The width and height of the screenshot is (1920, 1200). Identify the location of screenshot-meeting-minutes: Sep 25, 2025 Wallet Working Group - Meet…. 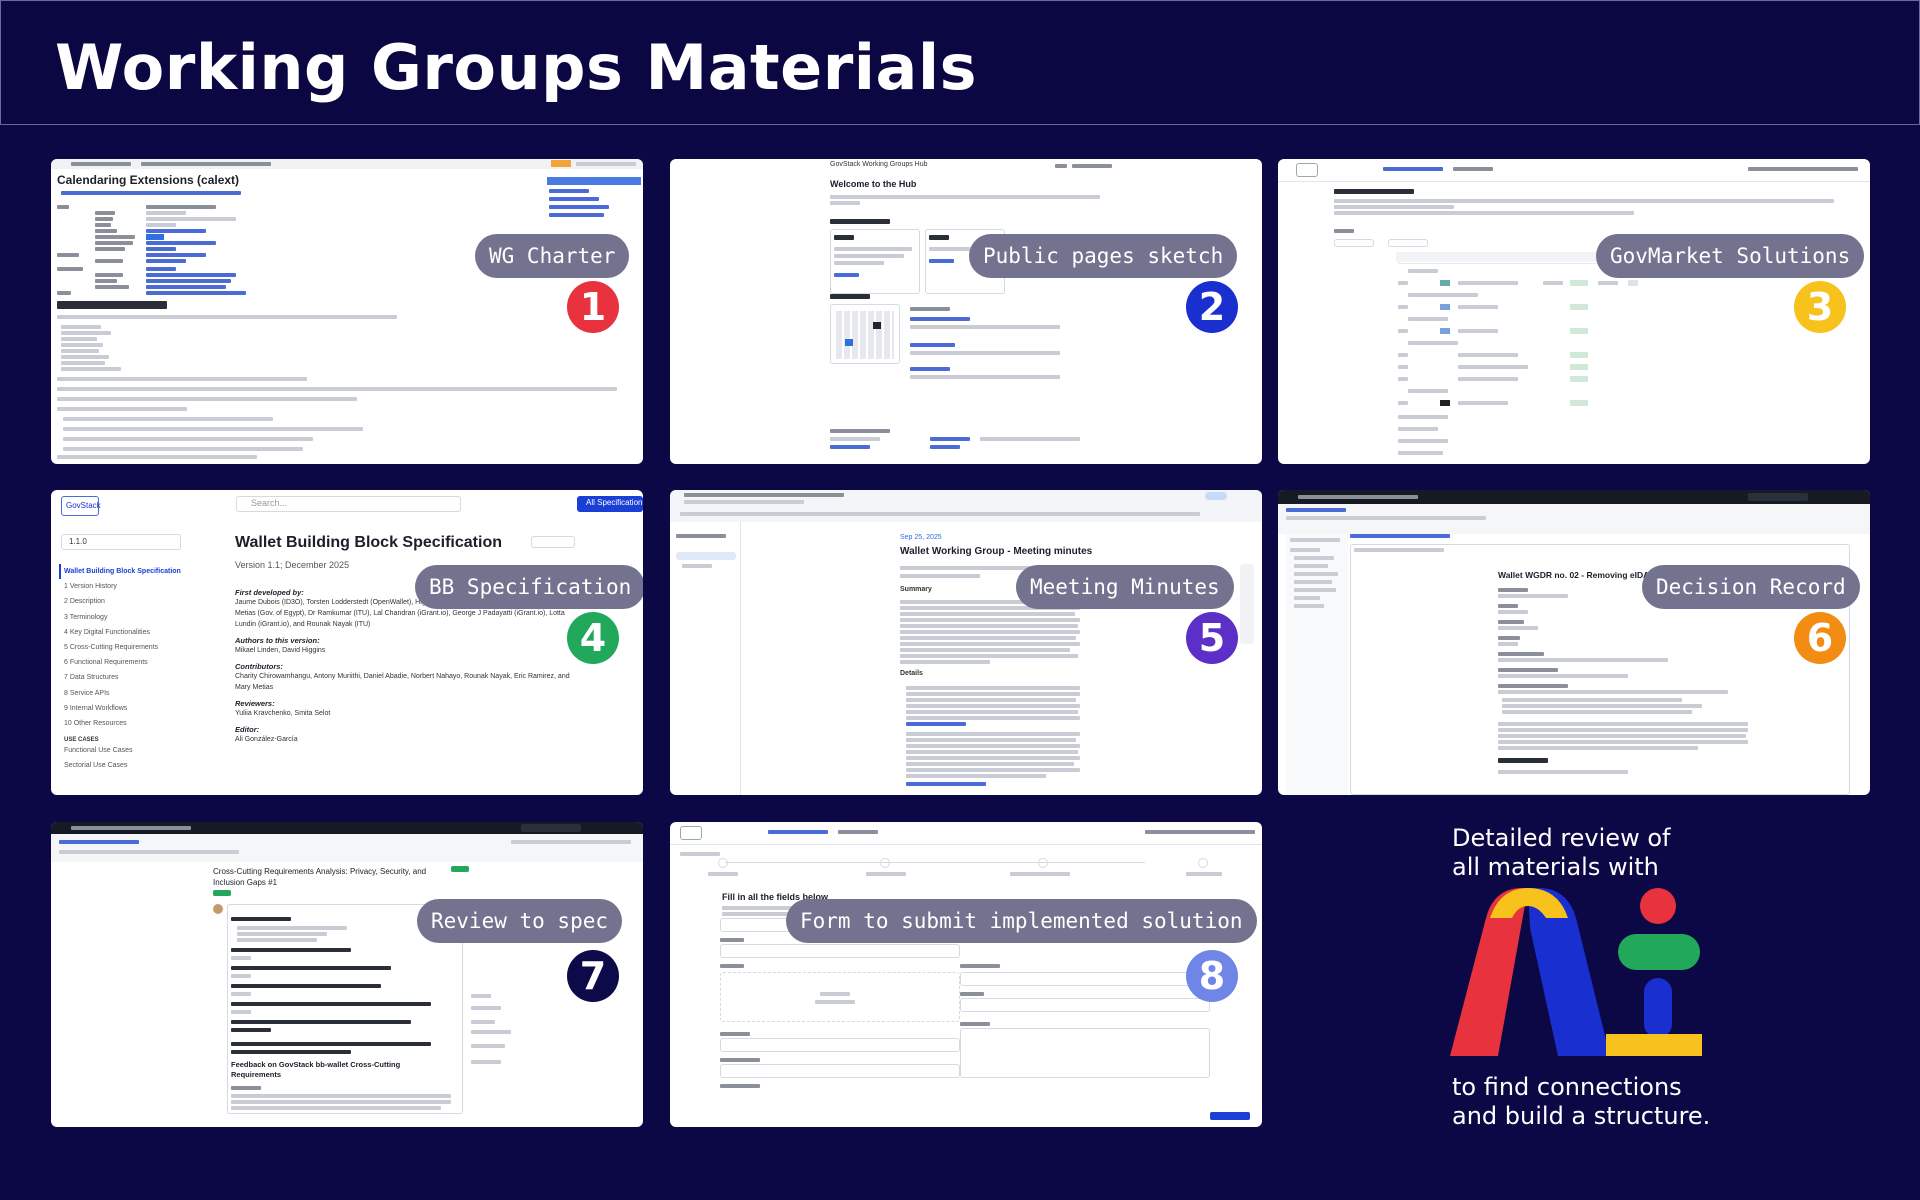
(966, 642).